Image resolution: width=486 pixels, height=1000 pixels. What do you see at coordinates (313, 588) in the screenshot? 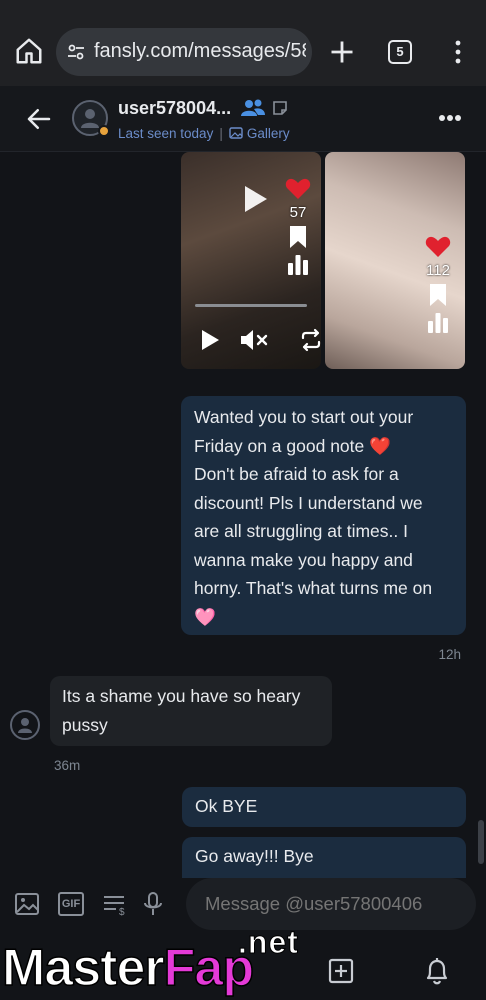
I see `message-line: horny. That's what turns me on` at bounding box center [313, 588].